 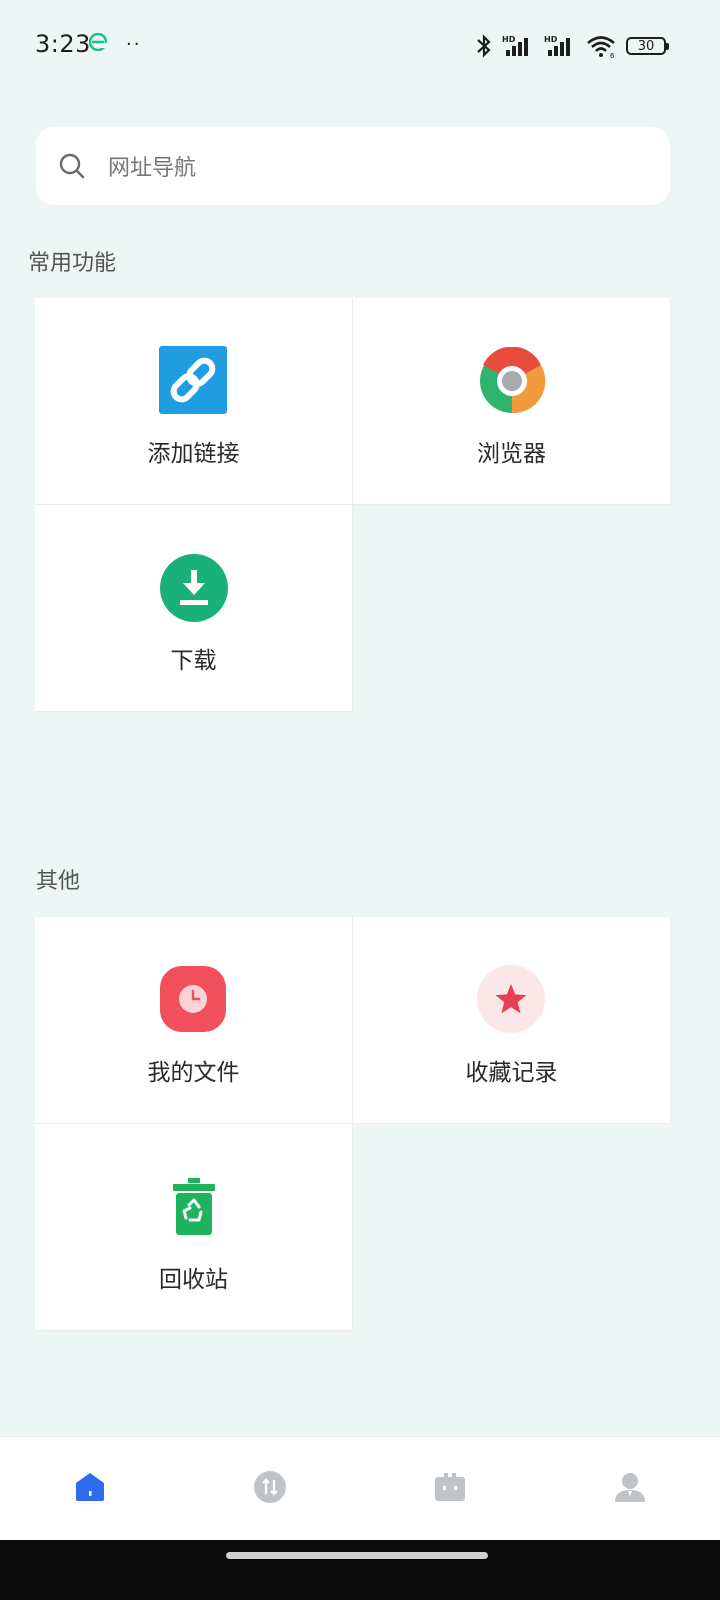 What do you see at coordinates (511, 1000) in the screenshot?
I see `star-icon` at bounding box center [511, 1000].